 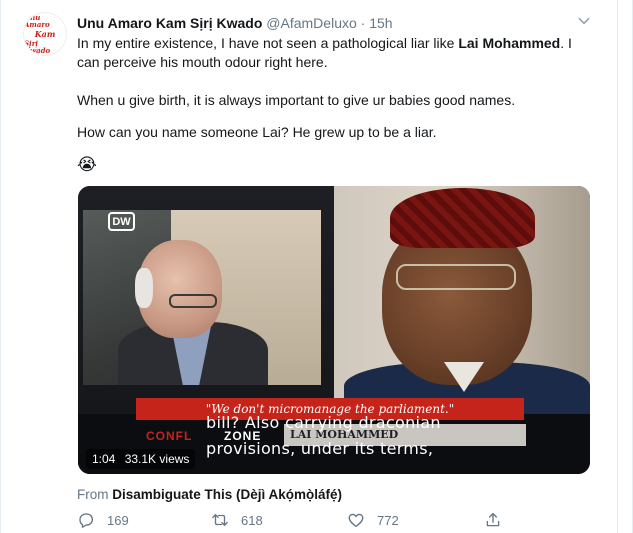 What do you see at coordinates (380, 23) in the screenshot?
I see `tweet-time: 15h` at bounding box center [380, 23].